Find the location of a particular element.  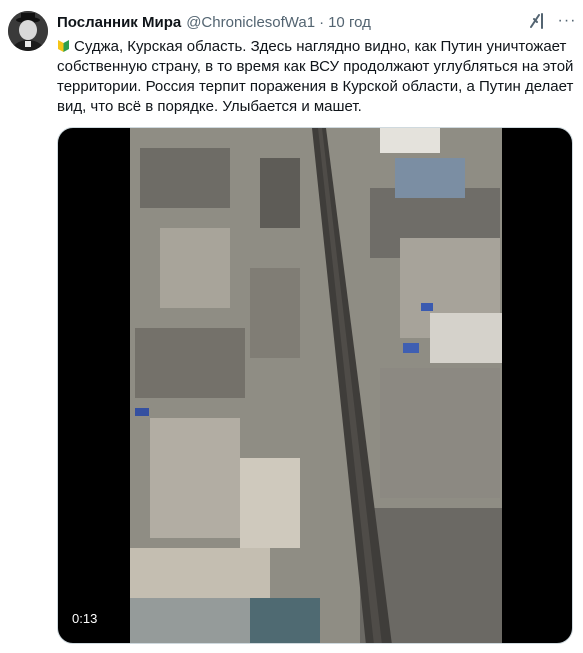

japanese-beginner-badge-icon is located at coordinates (63, 46).